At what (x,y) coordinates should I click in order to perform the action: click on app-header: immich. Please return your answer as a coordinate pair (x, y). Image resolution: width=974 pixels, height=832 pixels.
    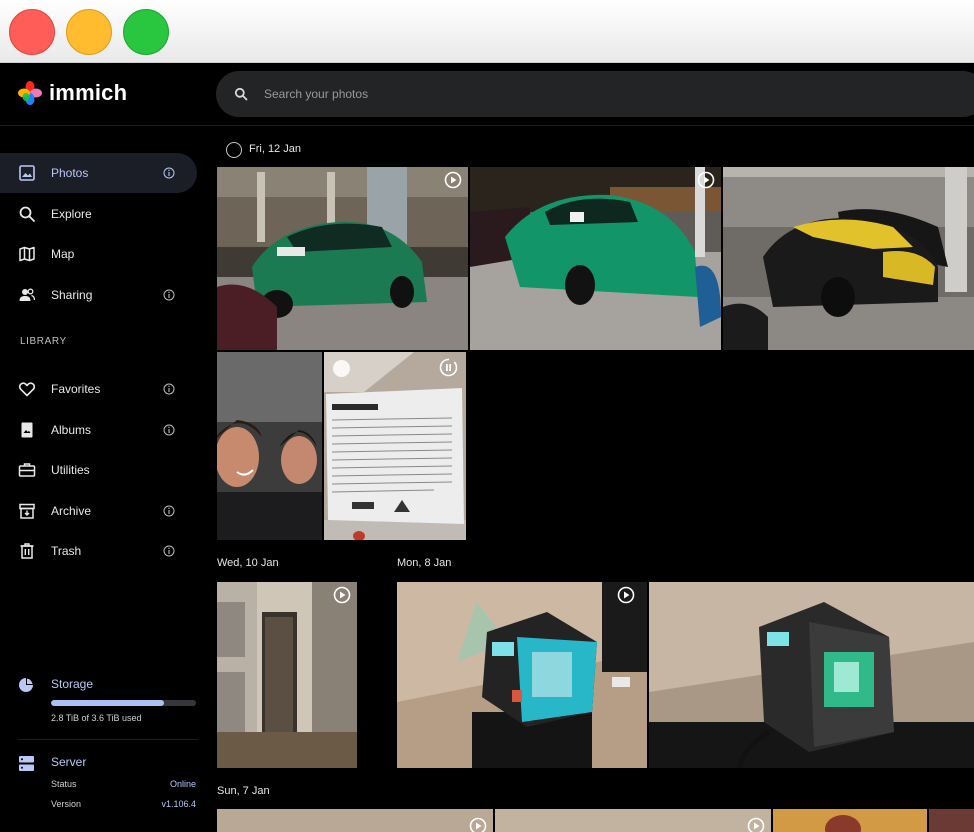
    Looking at the image, I should click on (487, 94).